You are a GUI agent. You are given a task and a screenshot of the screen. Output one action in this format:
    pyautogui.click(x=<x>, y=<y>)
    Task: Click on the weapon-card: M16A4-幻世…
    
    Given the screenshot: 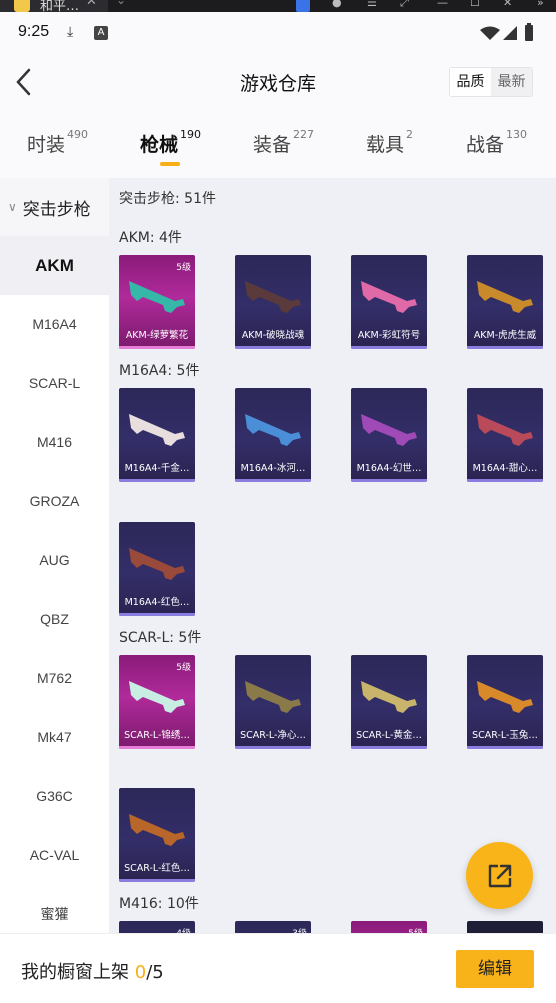 What is the action you would take?
    pyautogui.click(x=389, y=435)
    